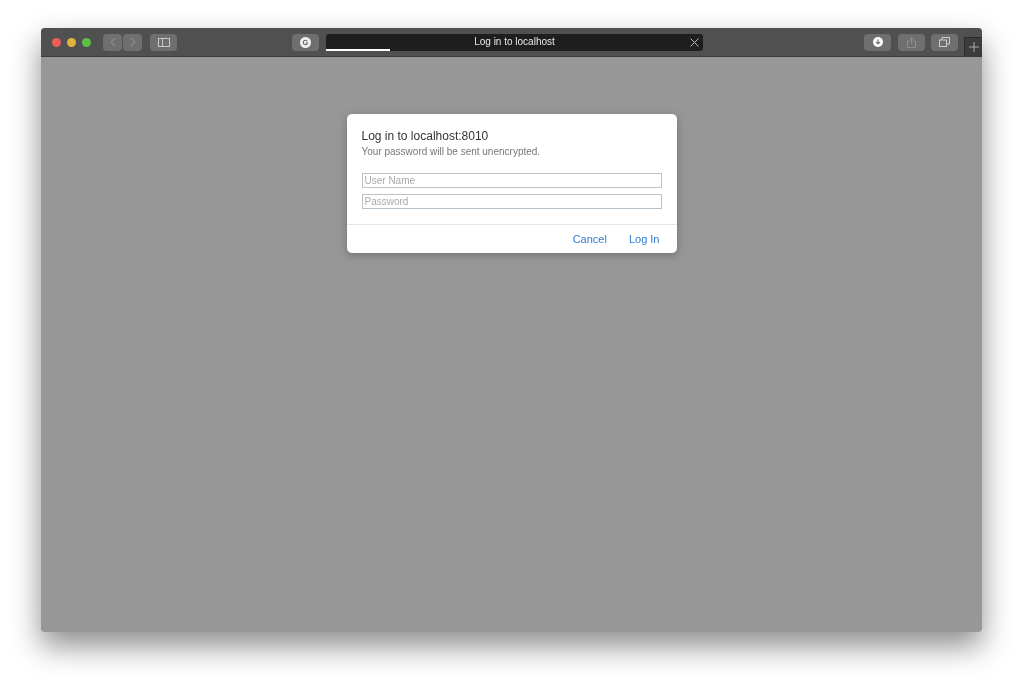  I want to click on dialog-message: Your password will be sent unencrypted., so click(451, 152).